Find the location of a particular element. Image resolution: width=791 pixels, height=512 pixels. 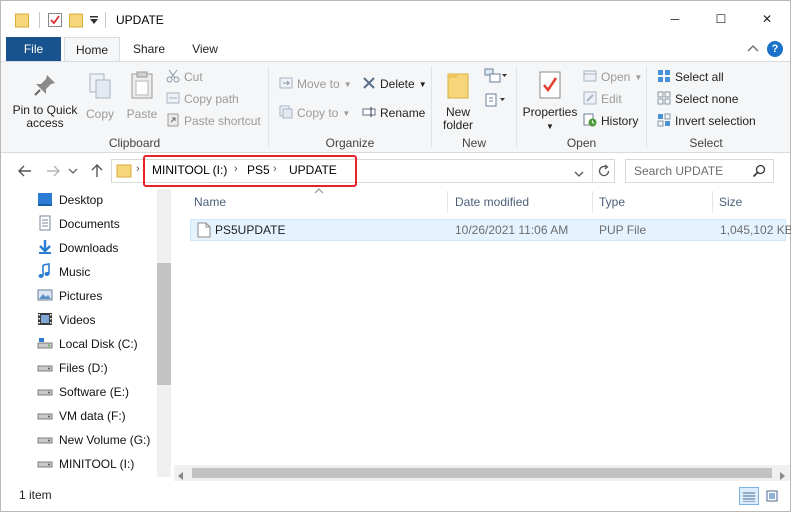

properties-button: Properties ▼ is located at coordinates (550, 101).